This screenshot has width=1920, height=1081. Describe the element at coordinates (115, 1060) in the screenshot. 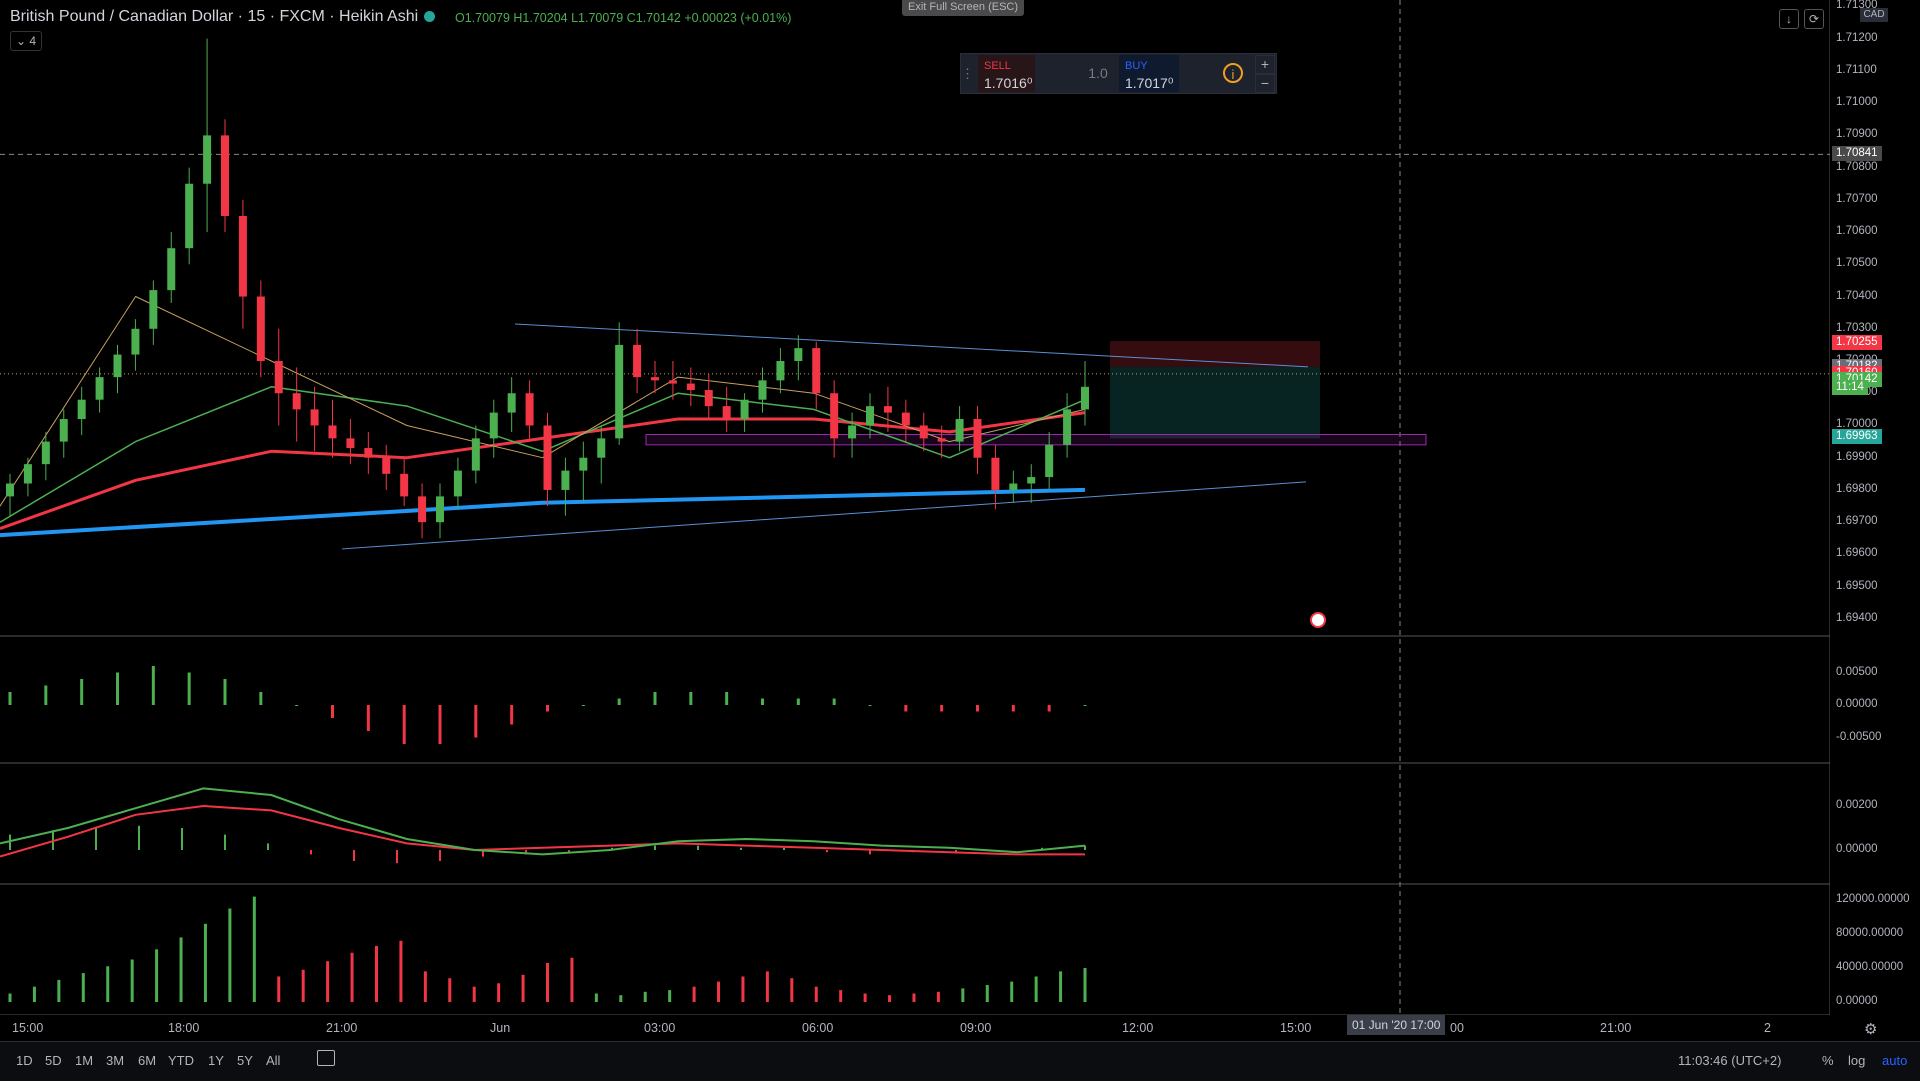

I see `range-button-3m: 3M` at that location.